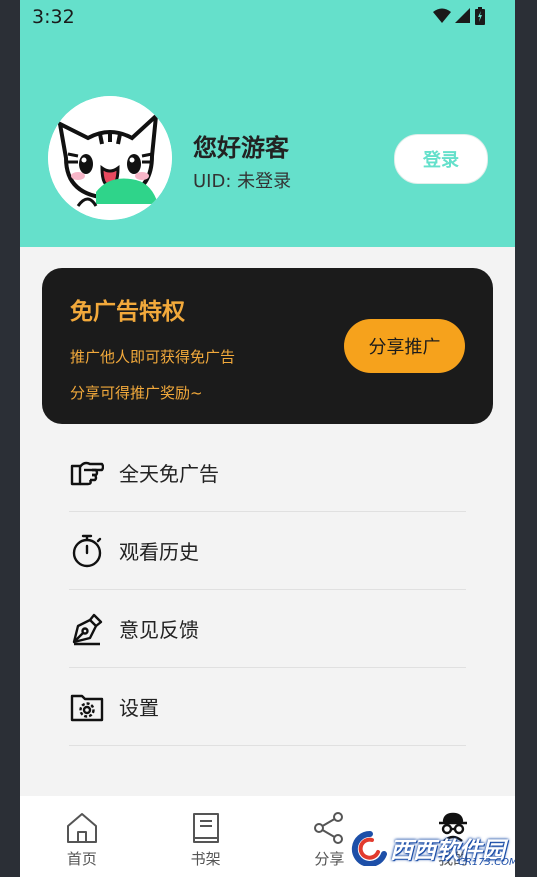 This screenshot has height=877, width=537. What do you see at coordinates (81, 859) in the screenshot?
I see `nav-label: 首页` at bounding box center [81, 859].